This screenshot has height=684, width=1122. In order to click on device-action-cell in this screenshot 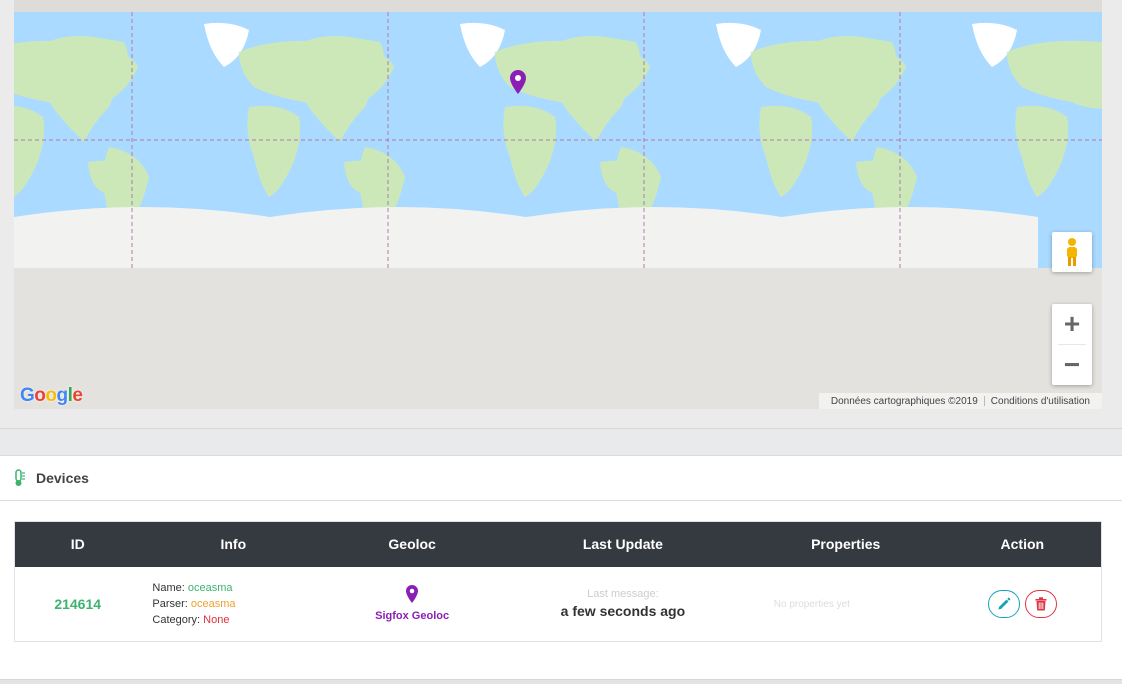, I will do `click(1022, 604)`.